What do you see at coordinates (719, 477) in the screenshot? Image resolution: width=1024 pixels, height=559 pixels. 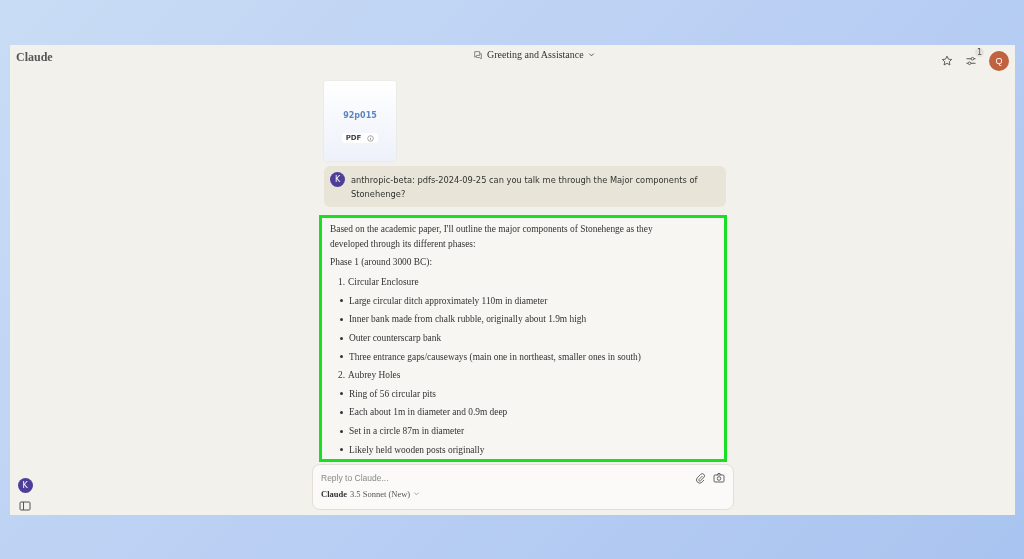 I see `camera-icon` at bounding box center [719, 477].